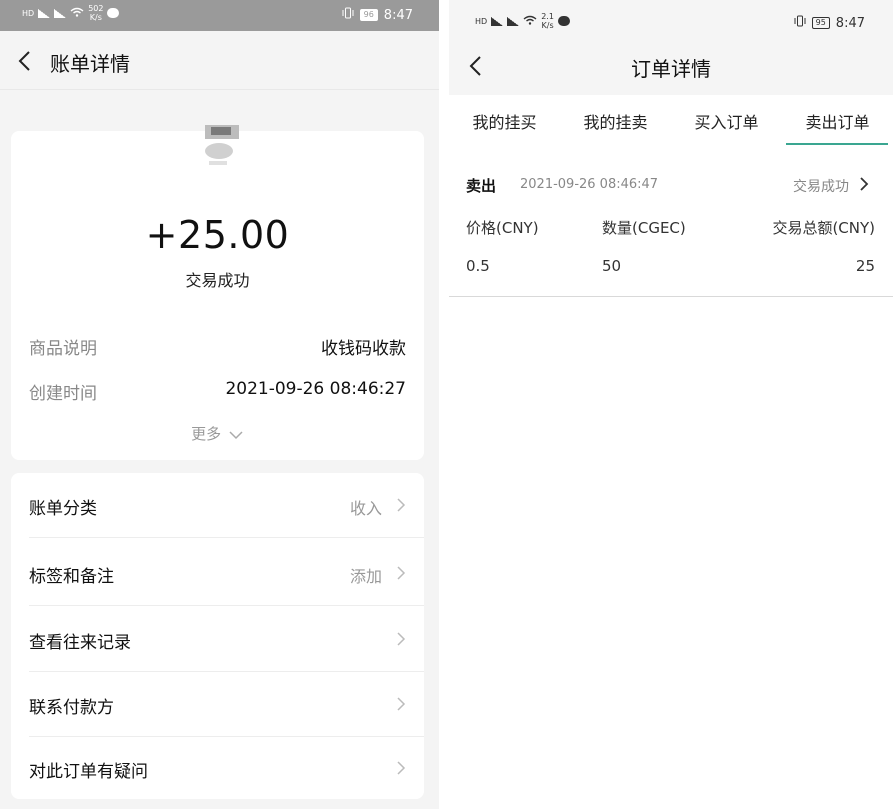  Describe the element at coordinates (219, 15) in the screenshot. I see `status-bar: HD 502 K/s 96 8:47` at that location.